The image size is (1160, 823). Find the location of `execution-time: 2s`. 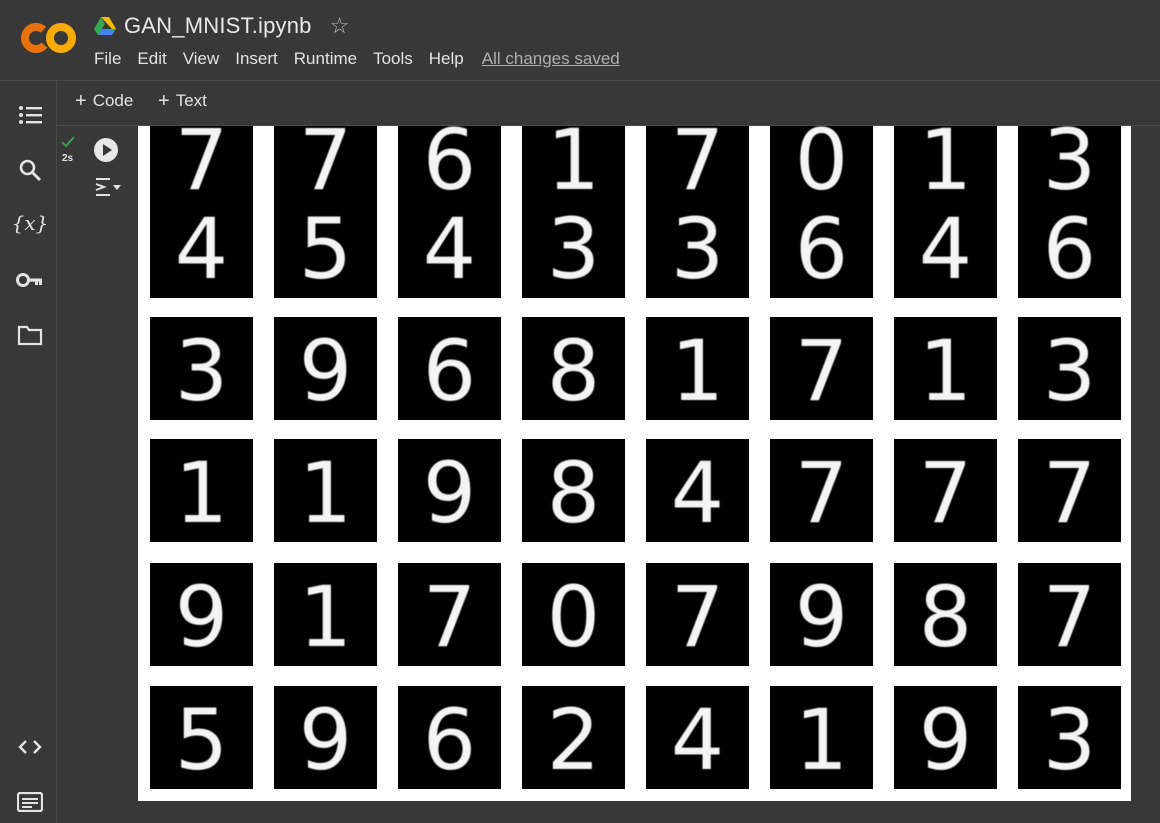

execution-time: 2s is located at coordinates (68, 158).